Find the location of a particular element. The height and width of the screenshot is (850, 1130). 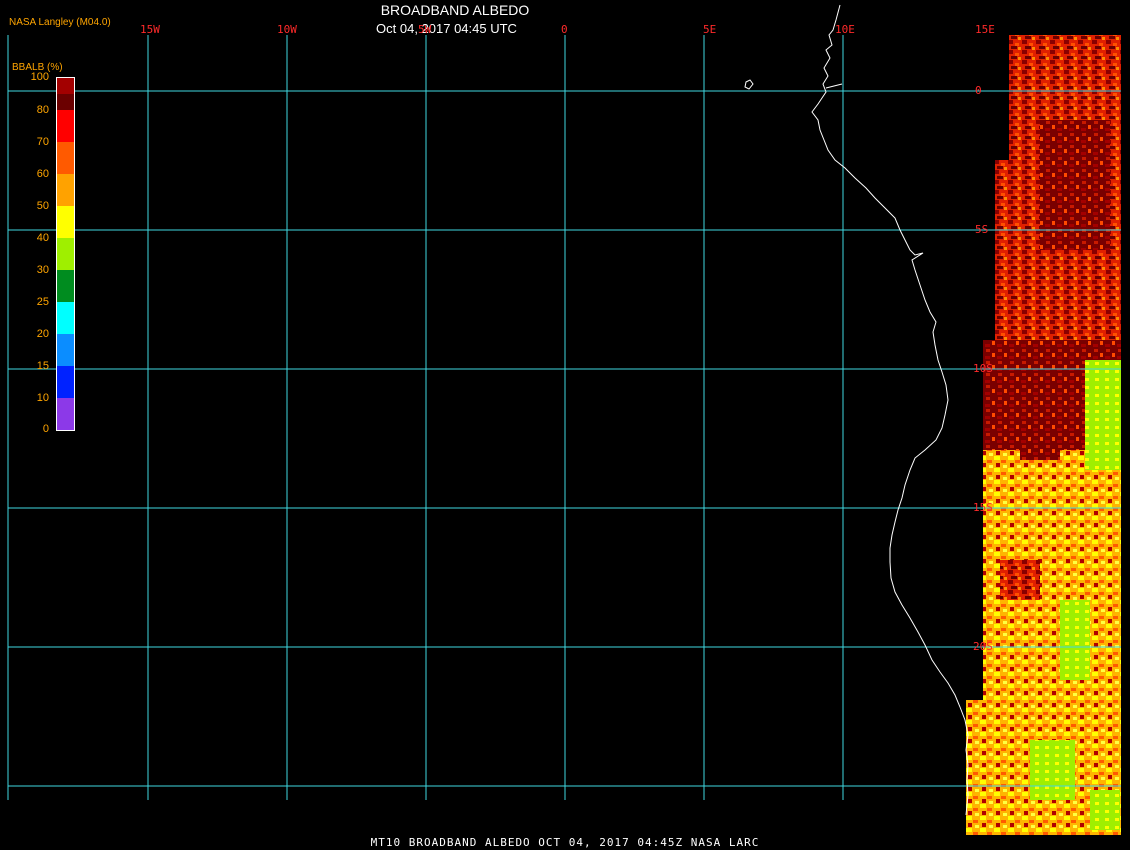

colorbar-tick: 30 is located at coordinates (42, 270).